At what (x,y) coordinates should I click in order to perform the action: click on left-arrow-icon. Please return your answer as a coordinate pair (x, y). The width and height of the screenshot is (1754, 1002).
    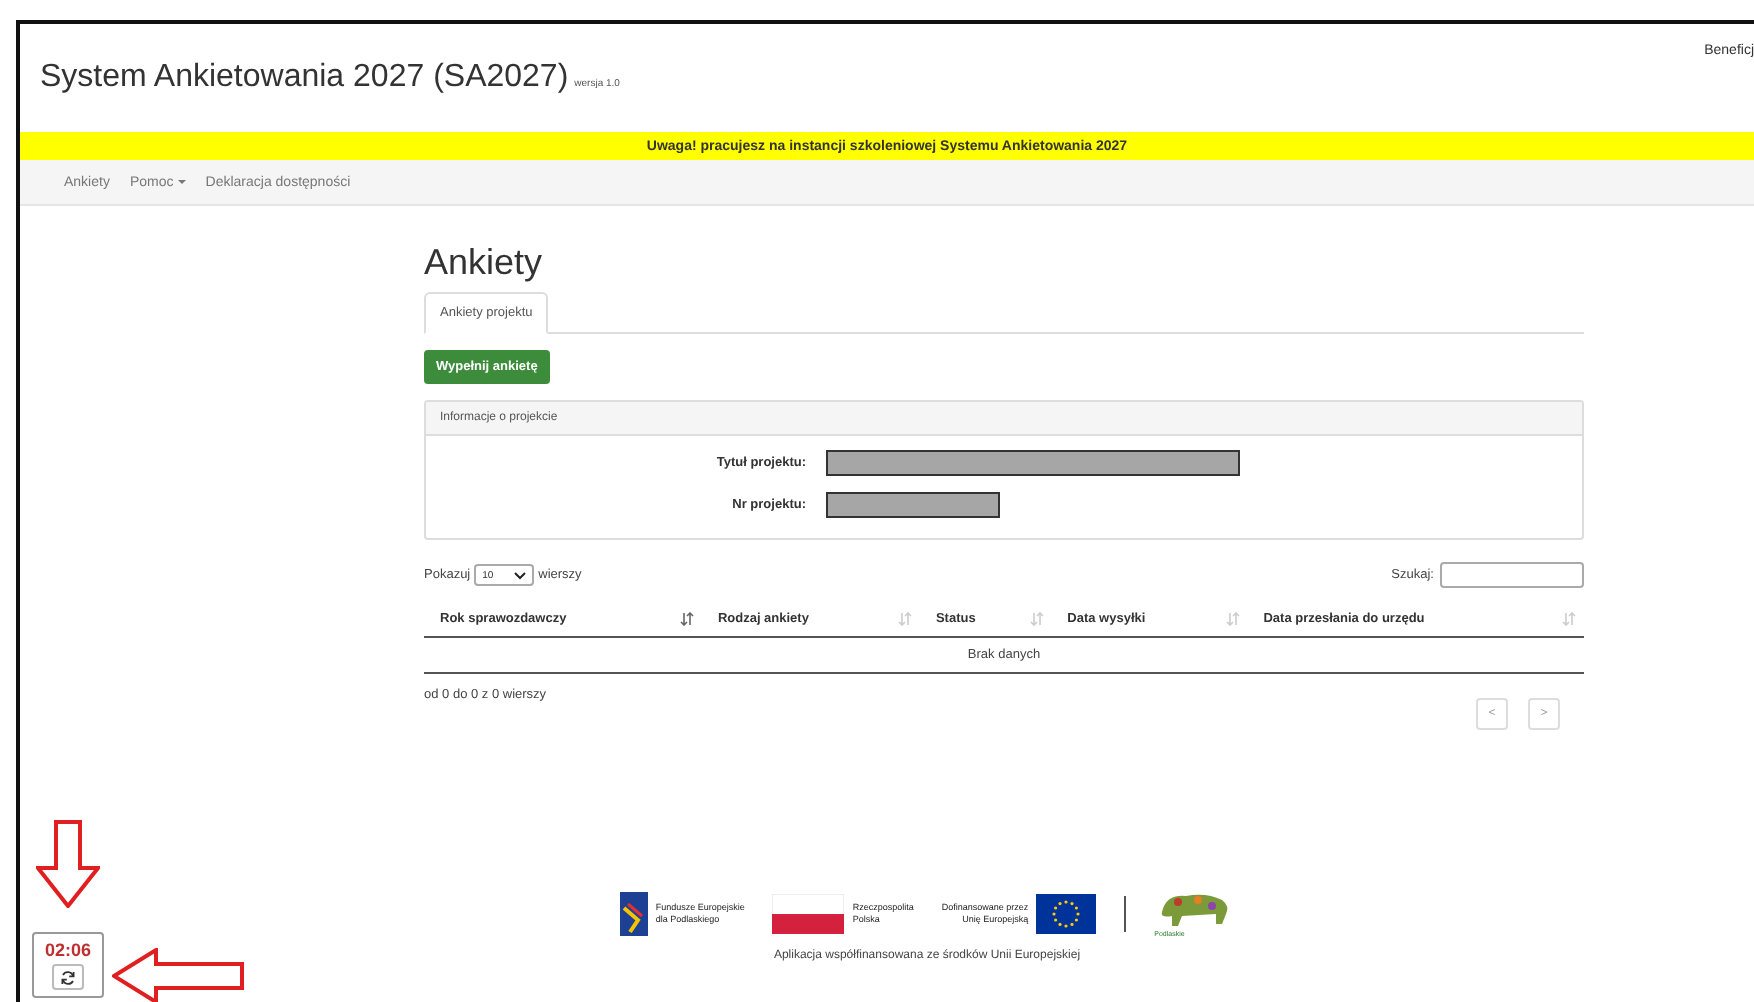
    Looking at the image, I should click on (178, 975).